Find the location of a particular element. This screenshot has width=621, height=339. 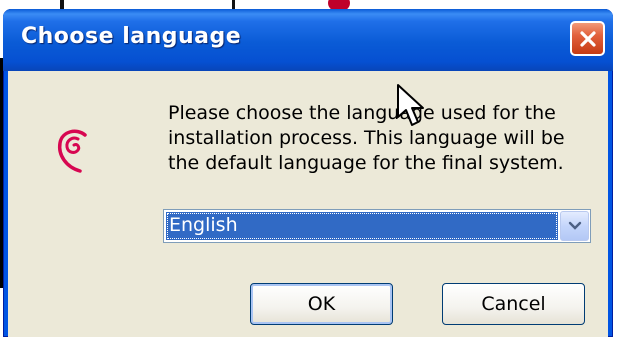

cancel-button: Cancel is located at coordinates (513, 304).